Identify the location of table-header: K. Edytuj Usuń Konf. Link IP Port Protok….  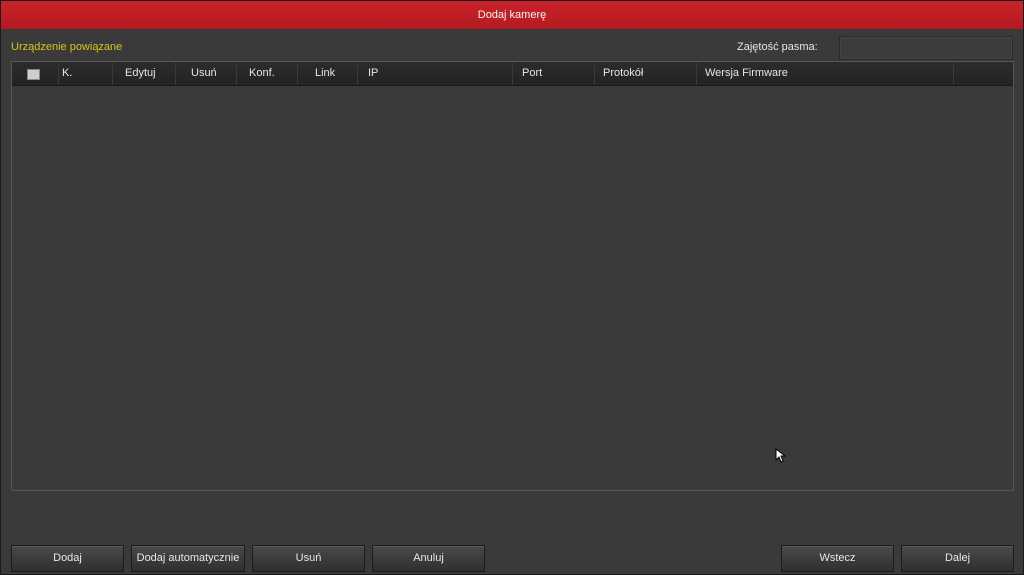
(512, 74).